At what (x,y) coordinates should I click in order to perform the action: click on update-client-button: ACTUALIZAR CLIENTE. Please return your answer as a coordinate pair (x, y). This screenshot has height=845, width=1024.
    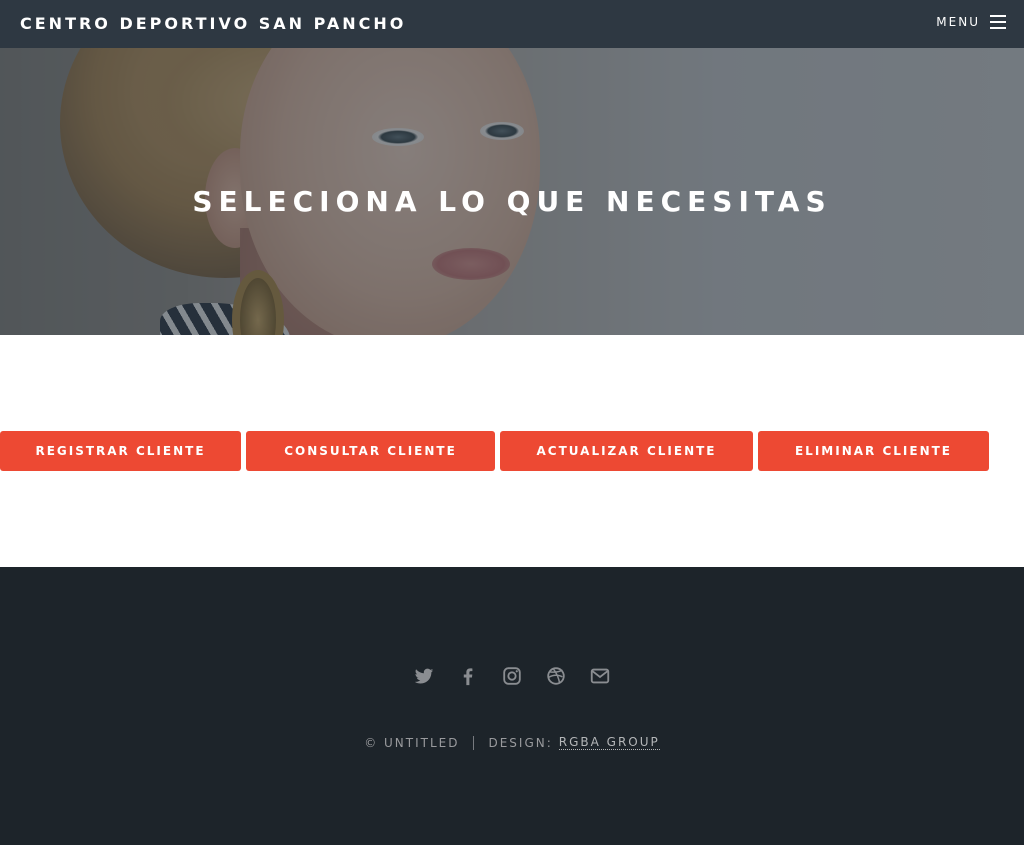
    Looking at the image, I should click on (626, 451).